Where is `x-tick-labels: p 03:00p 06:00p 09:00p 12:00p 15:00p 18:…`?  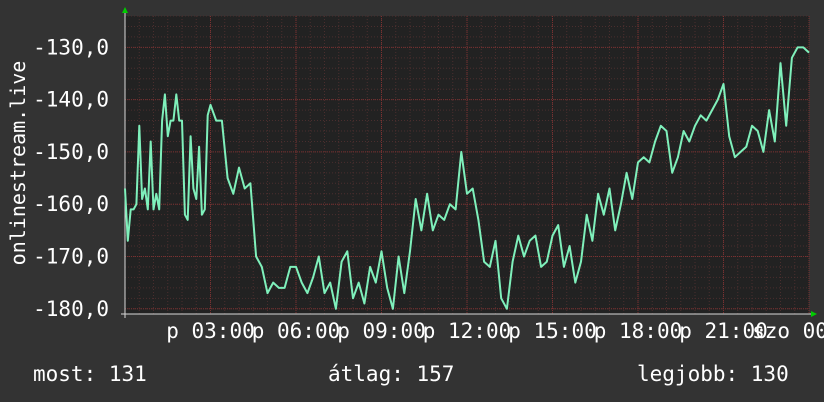
x-tick-labels: p 03:00p 06:00p 09:00p 12:00p 15:00p 18:… is located at coordinates (495, 331).